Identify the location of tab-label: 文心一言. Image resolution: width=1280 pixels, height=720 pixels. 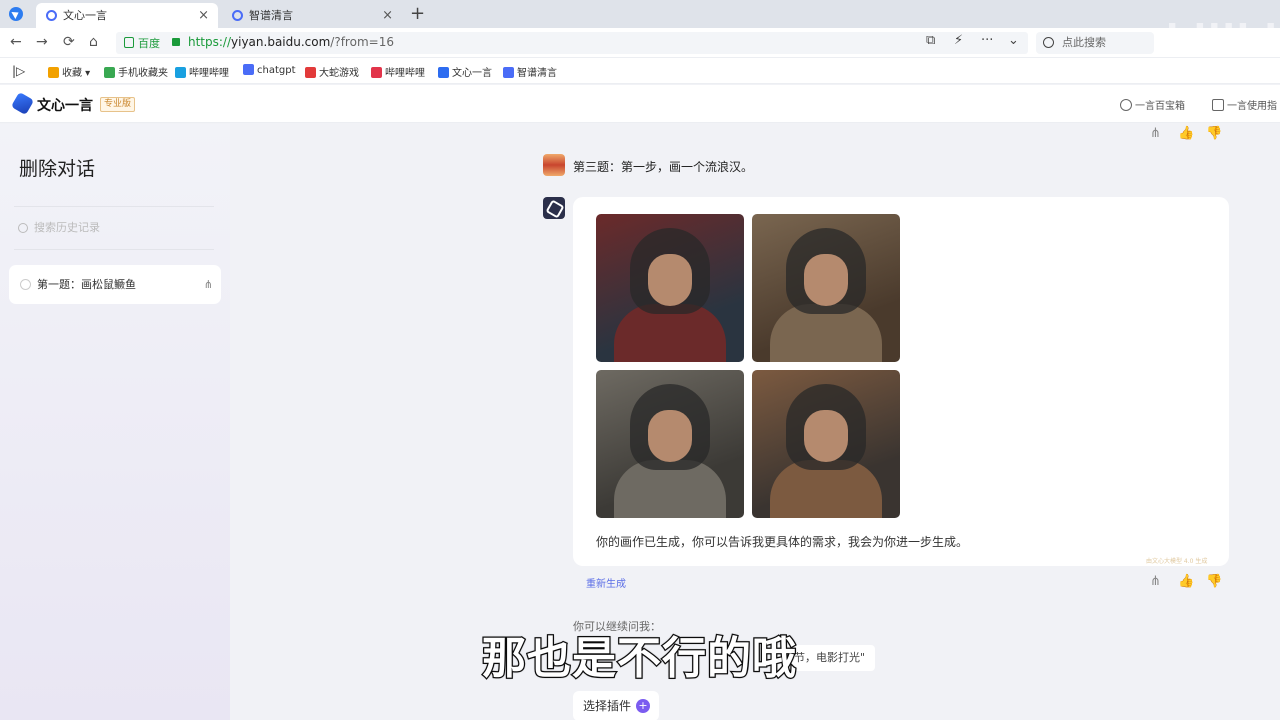
(85, 15).